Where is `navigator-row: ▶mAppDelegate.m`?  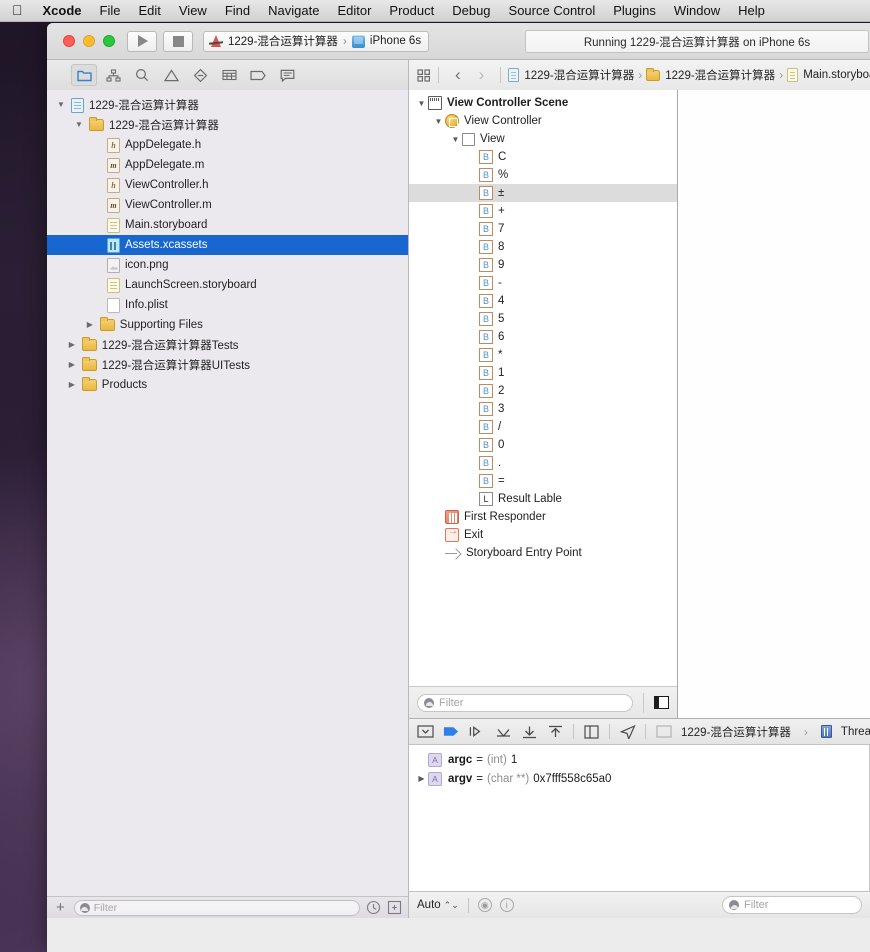 navigator-row: ▶mAppDelegate.m is located at coordinates (227, 165).